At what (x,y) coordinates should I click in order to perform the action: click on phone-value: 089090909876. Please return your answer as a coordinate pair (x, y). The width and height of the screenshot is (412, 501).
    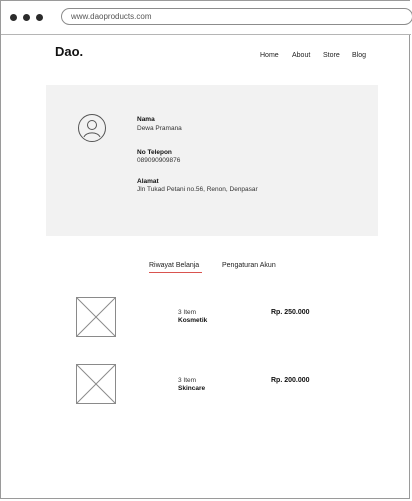
    Looking at the image, I should click on (159, 160).